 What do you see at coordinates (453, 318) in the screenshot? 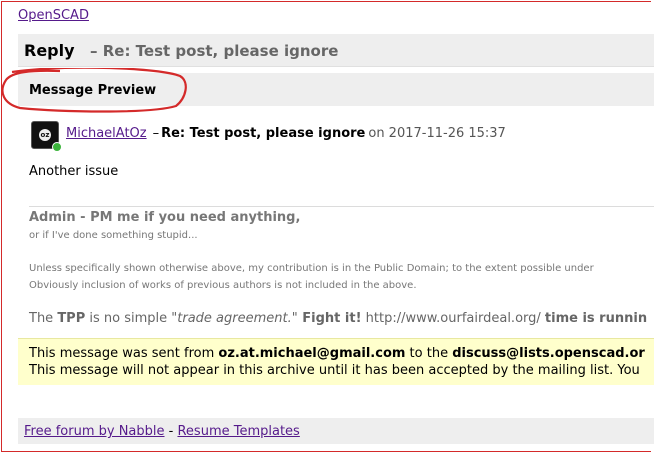
I see `tpp-url: http://www.ourfairdeal.org/` at bounding box center [453, 318].